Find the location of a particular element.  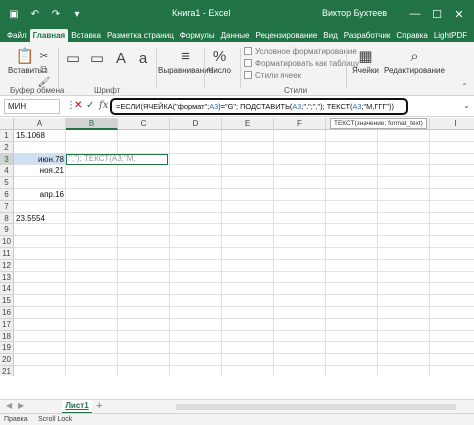

horizontal-scrollbar is located at coordinates (316, 407).